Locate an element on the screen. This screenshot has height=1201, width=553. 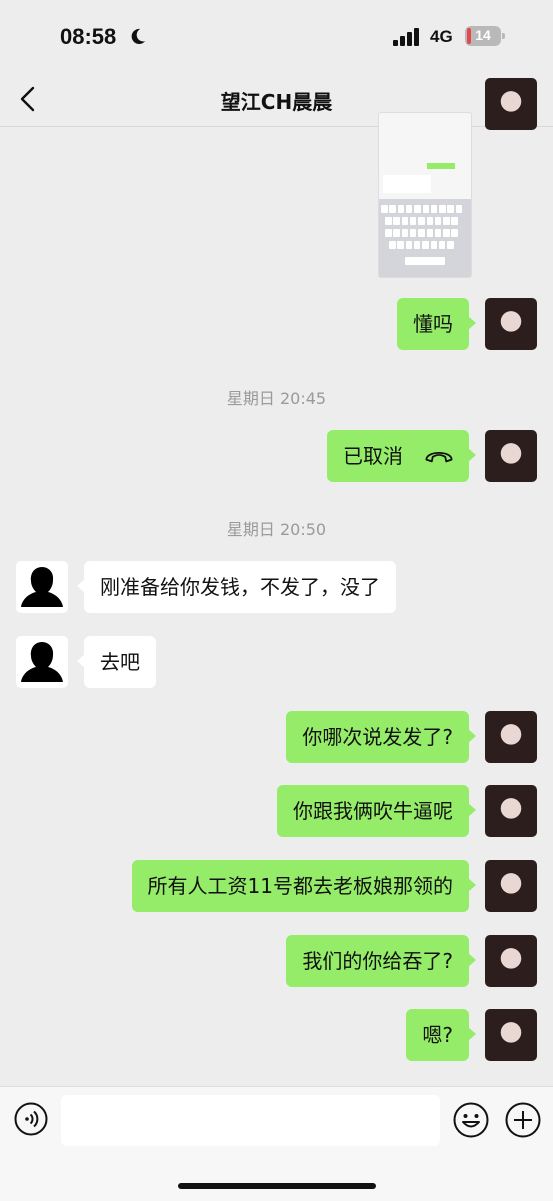
home-indicator is located at coordinates (277, 1186).